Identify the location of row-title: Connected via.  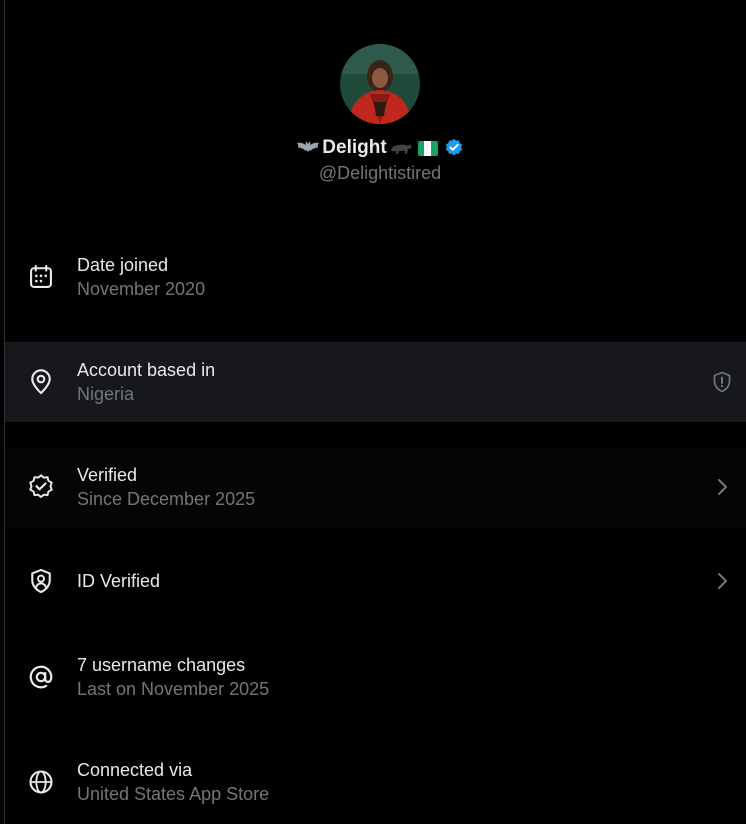
(135, 770).